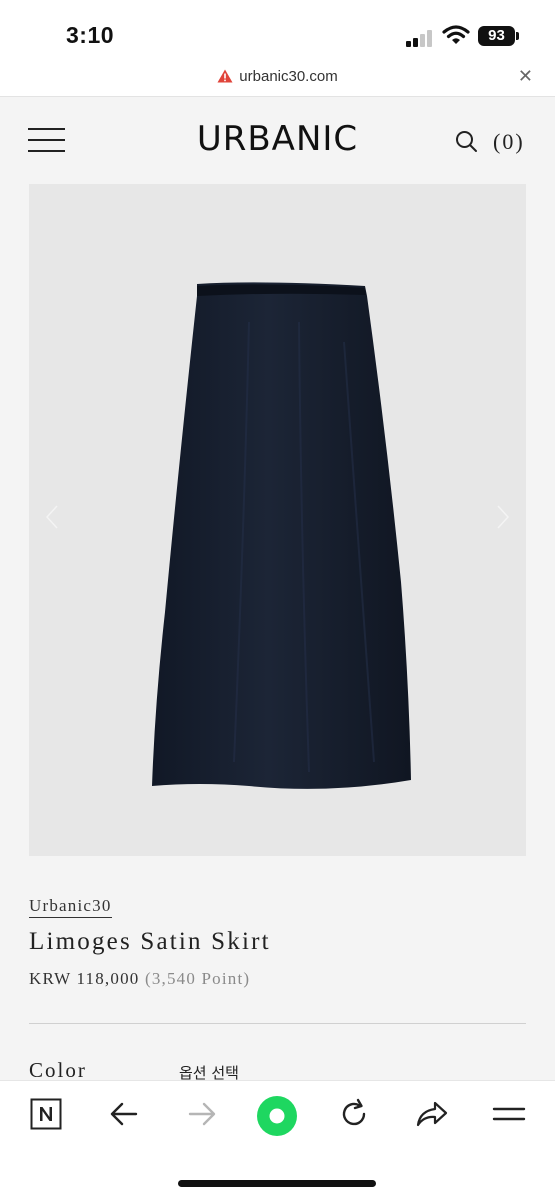 The width and height of the screenshot is (555, 1201). What do you see at coordinates (503, 517) in the screenshot?
I see `chevron-right-icon` at bounding box center [503, 517].